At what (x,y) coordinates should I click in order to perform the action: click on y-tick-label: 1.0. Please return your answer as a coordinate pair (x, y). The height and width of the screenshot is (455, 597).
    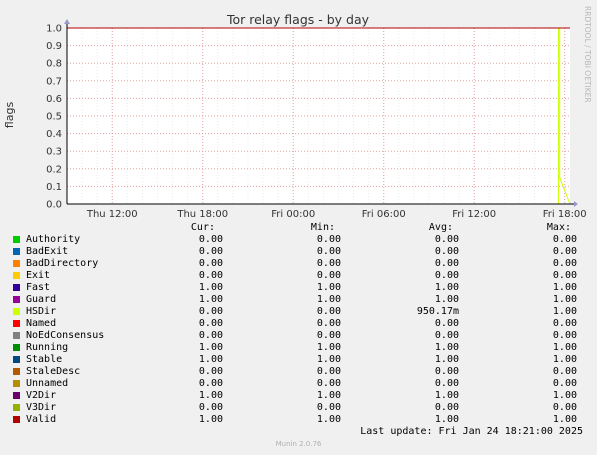
    Looking at the image, I should click on (54, 29).